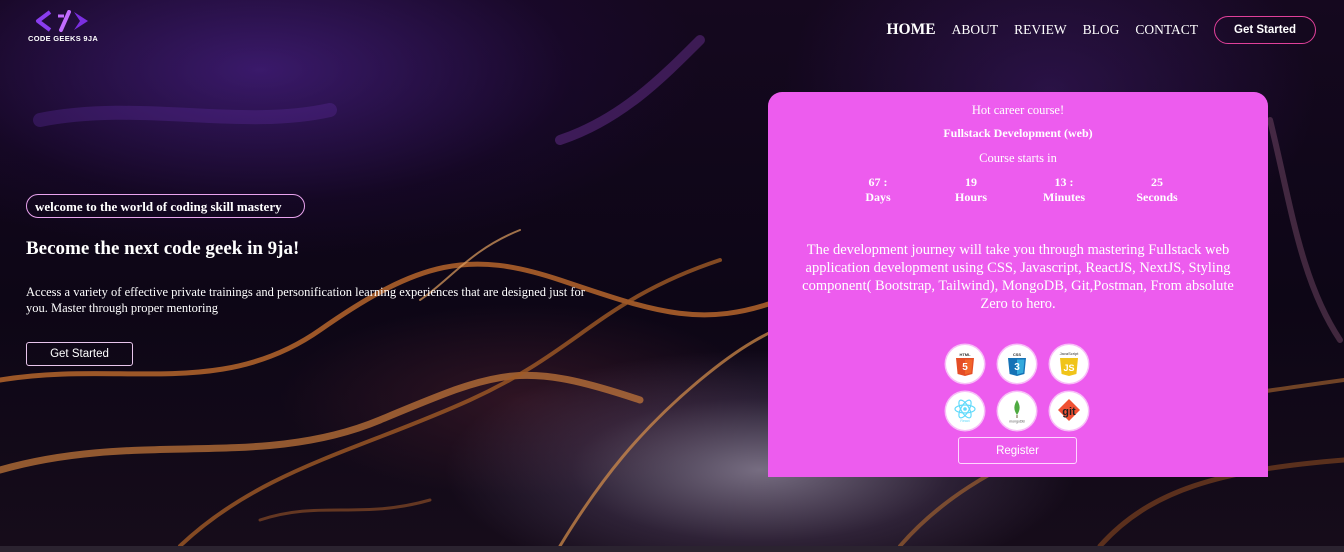 Image resolution: width=1344 pixels, height=552 pixels. Describe the element at coordinates (1018, 133) in the screenshot. I see `course-title: Fullstack Development (web)` at that location.